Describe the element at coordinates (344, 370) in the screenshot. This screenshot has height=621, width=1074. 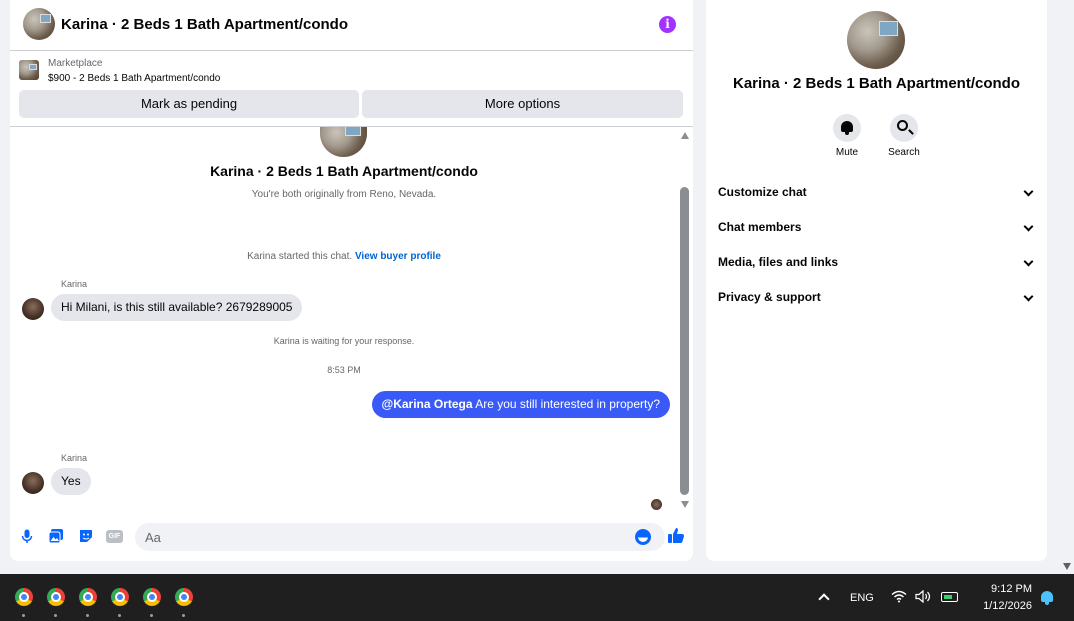
I see `message-timestamp: 8:53 PM` at that location.